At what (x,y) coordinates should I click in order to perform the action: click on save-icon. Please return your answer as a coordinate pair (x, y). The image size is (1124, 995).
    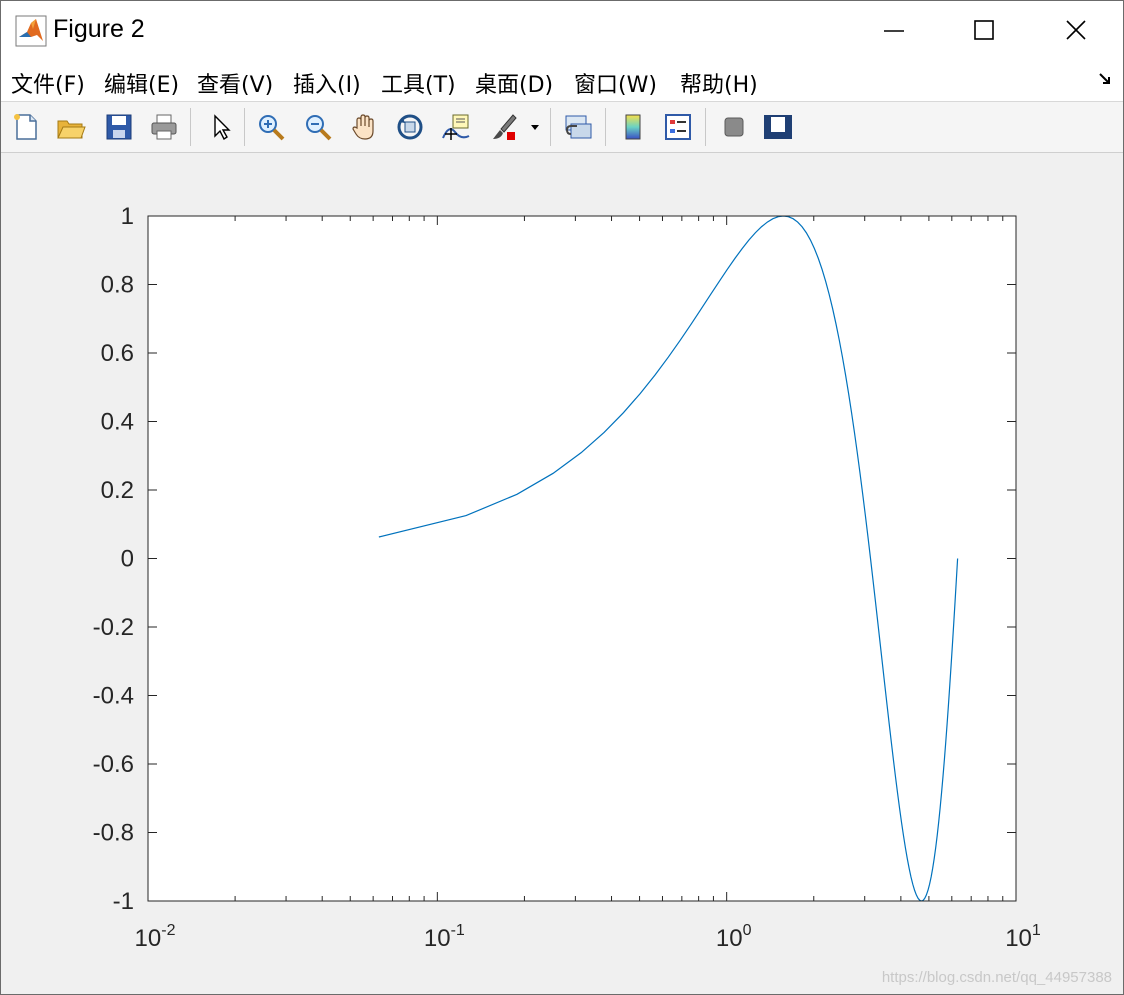
    Looking at the image, I should click on (119, 127).